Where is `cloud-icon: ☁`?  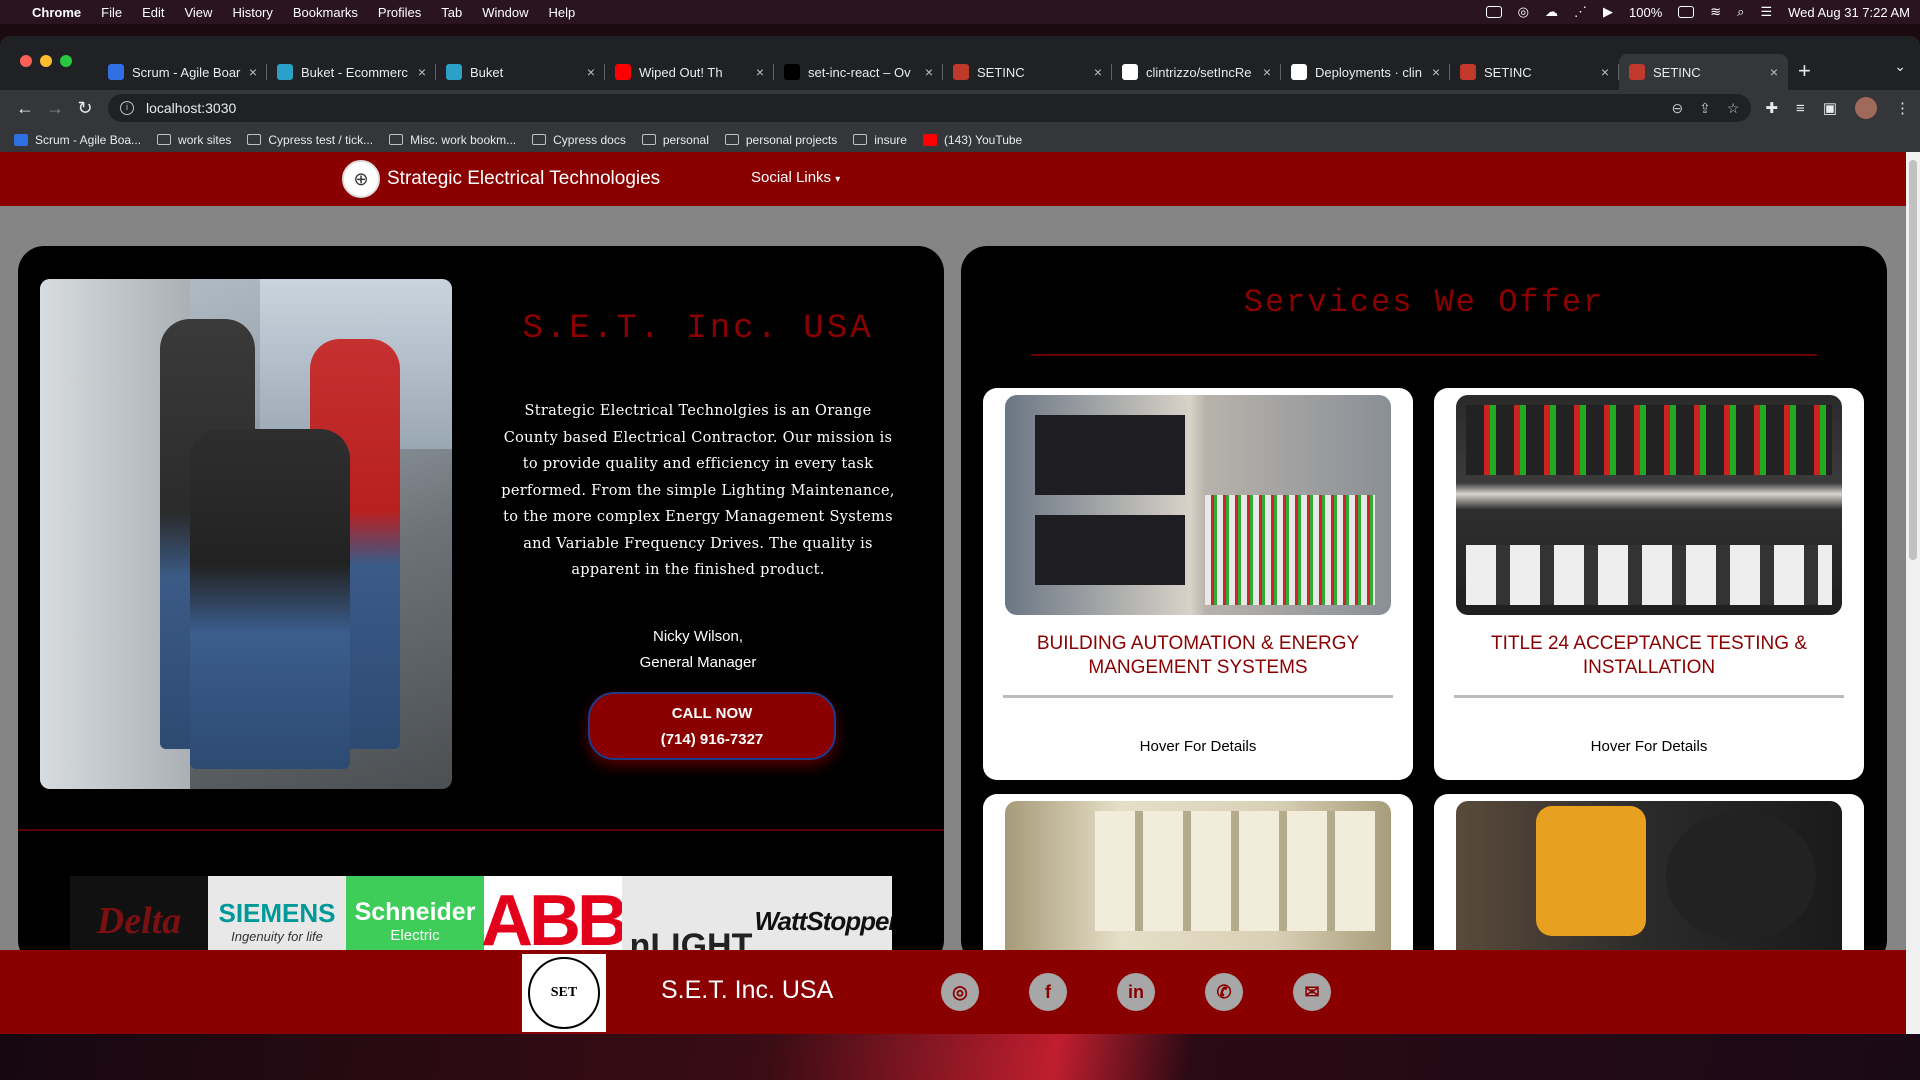
cloud-icon: ☁ is located at coordinates (1551, 12).